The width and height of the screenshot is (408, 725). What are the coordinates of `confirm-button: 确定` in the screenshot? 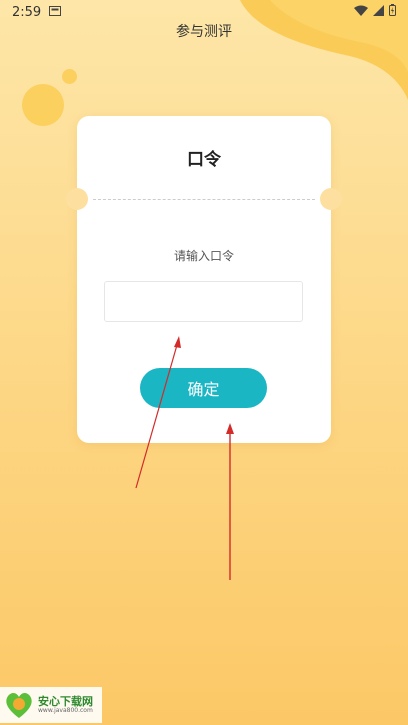 It's located at (203, 388).